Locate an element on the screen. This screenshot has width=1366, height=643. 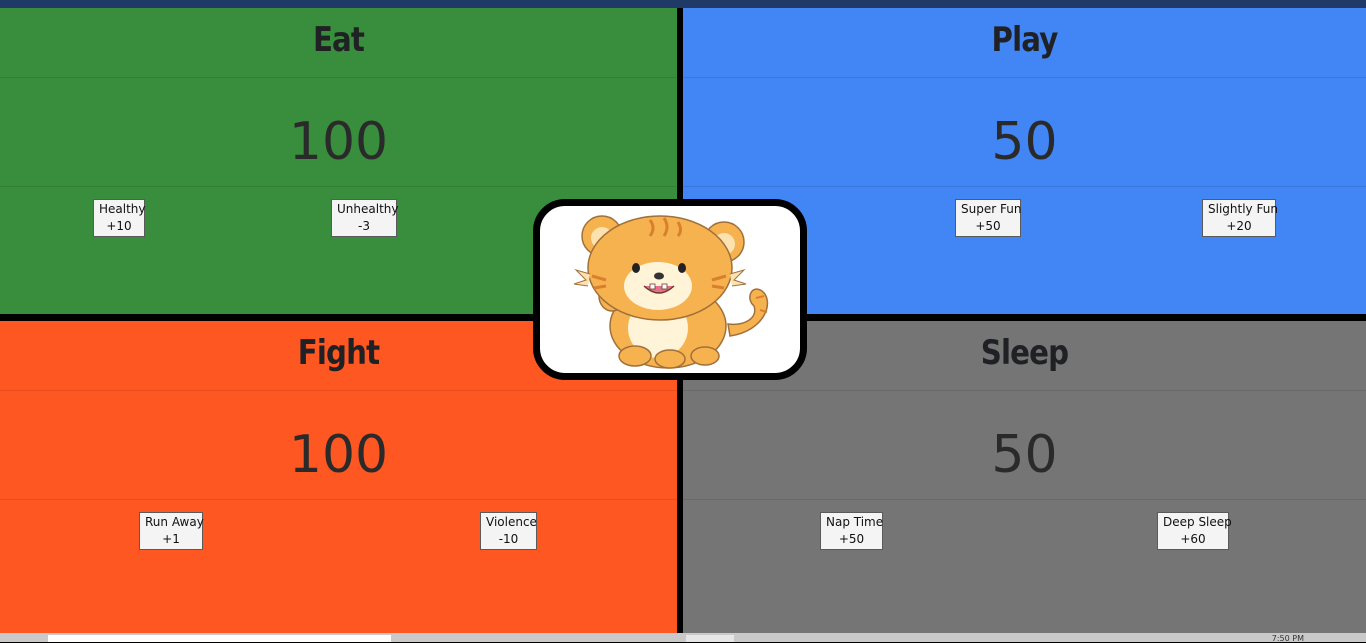
run-away-button: Run Away +1 is located at coordinates (171, 531).